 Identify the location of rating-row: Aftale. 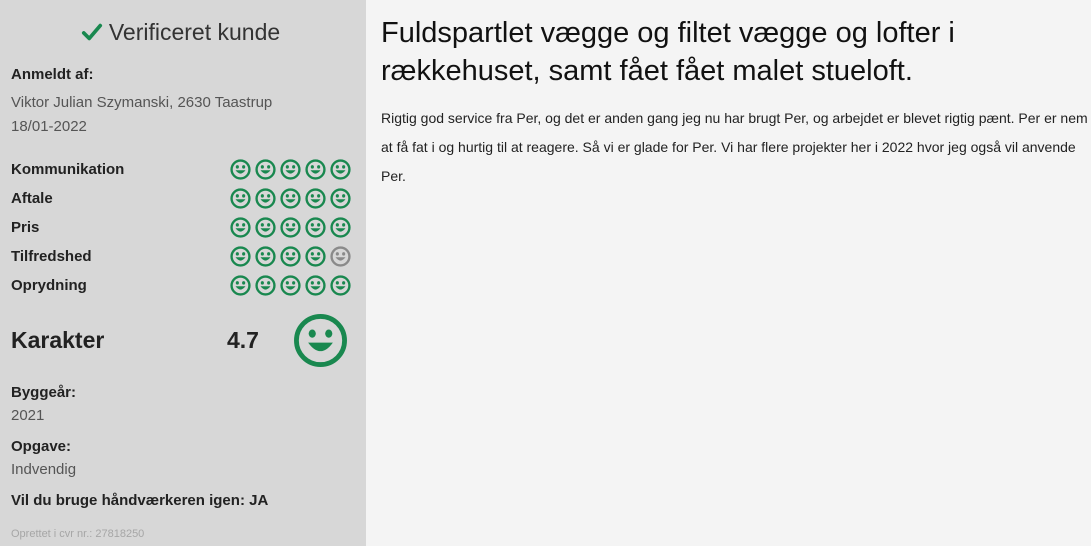
(181, 198).